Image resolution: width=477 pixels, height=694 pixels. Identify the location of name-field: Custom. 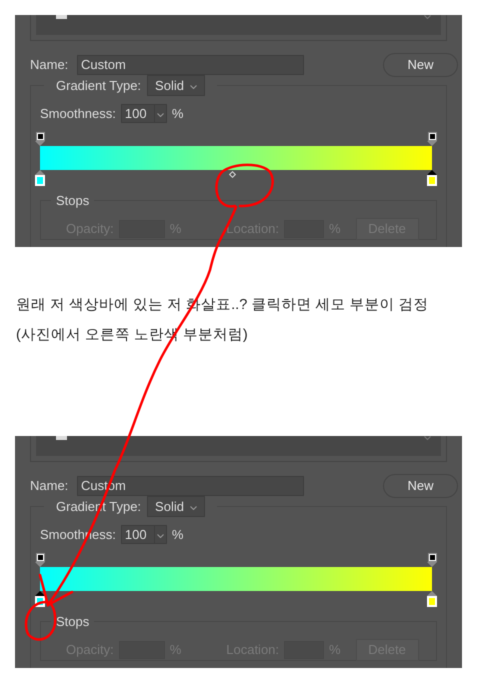
(190, 65).